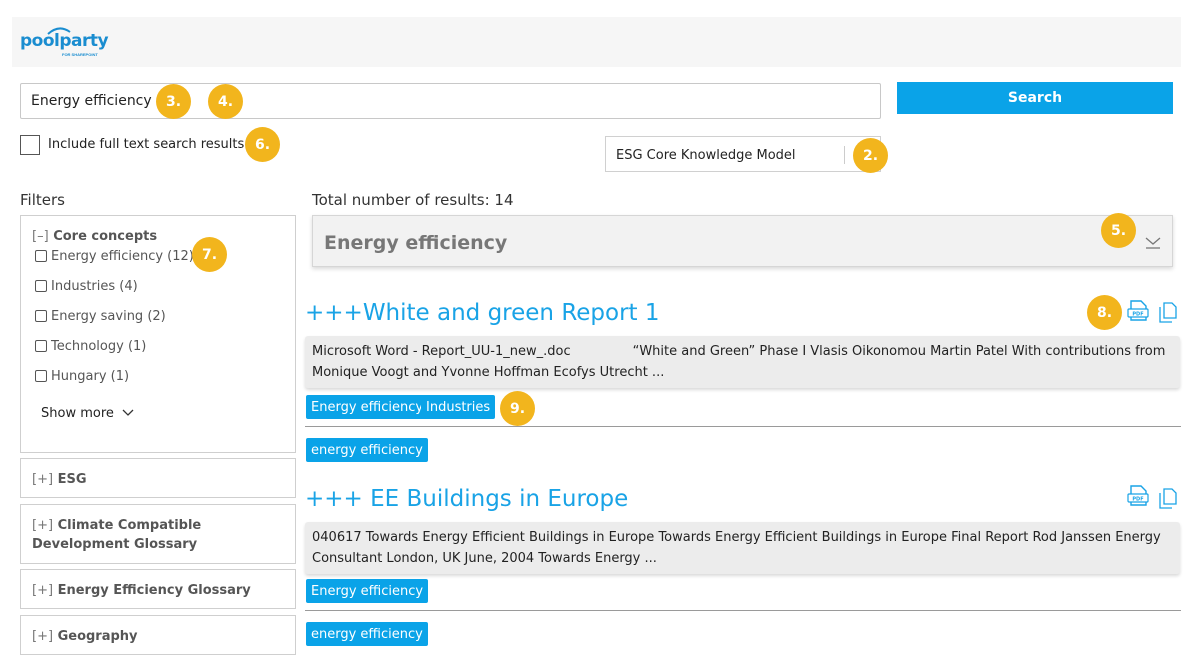  What do you see at coordinates (173, 101) in the screenshot?
I see `annotation-badge-3: 3.` at bounding box center [173, 101].